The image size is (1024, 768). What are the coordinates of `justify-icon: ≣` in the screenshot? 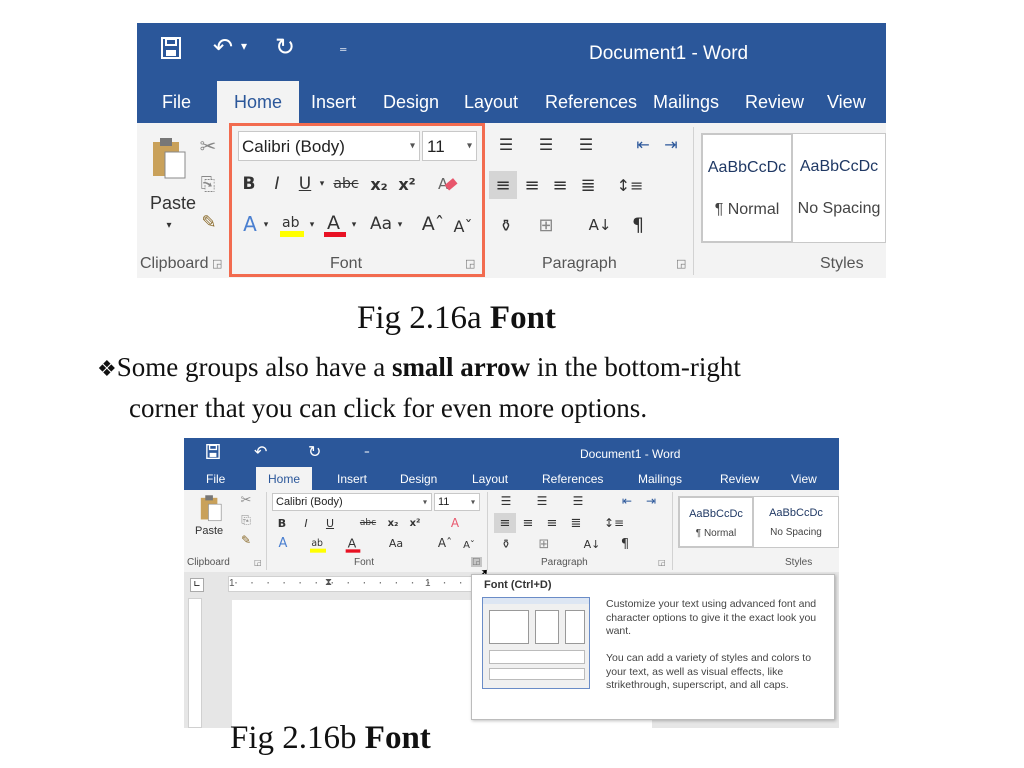 It's located at (576, 523).